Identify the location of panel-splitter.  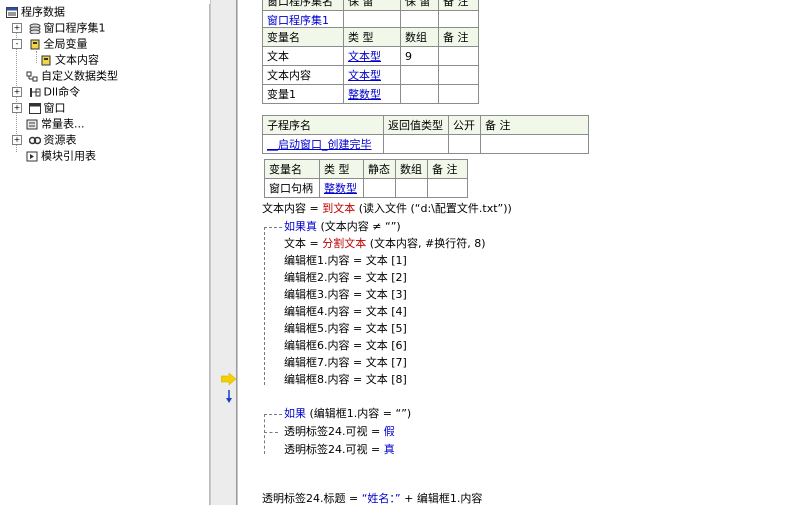
(224, 252).